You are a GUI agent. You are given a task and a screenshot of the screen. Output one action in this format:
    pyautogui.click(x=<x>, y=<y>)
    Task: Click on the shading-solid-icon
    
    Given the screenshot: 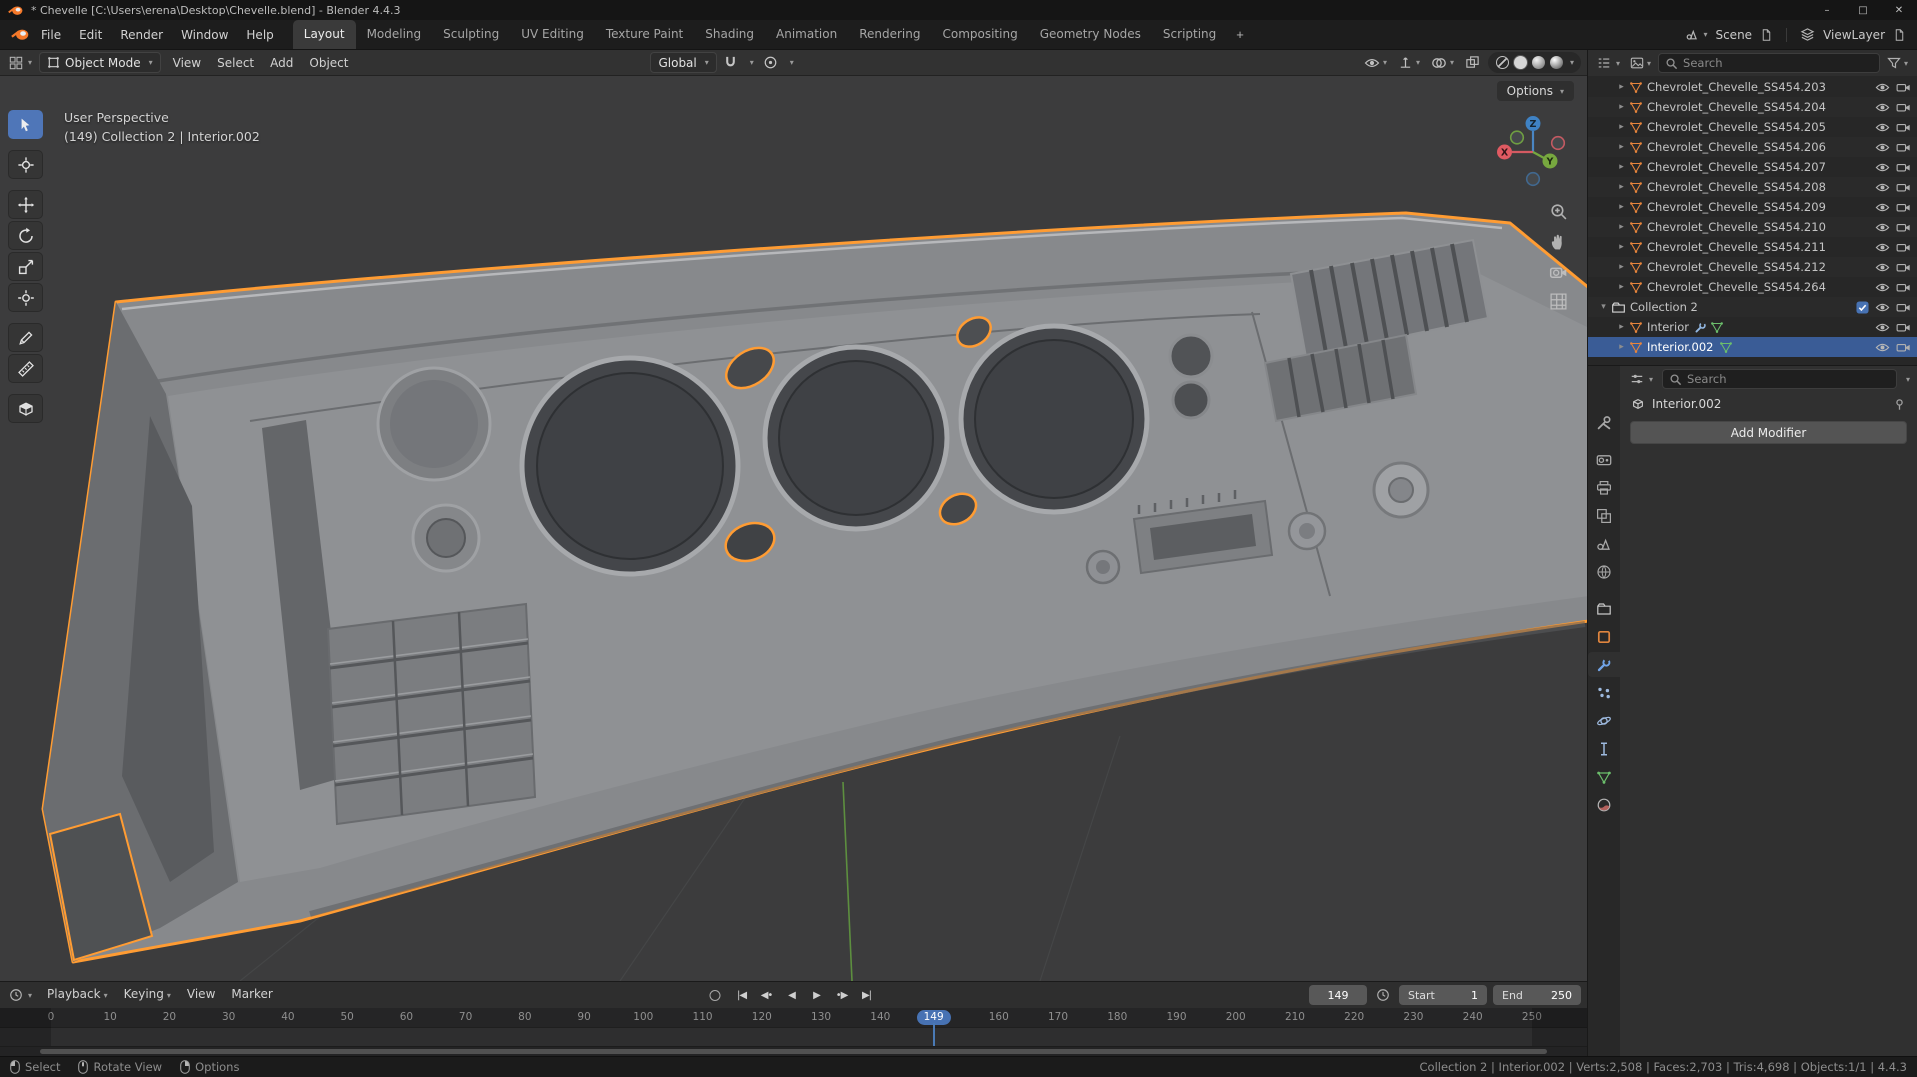 What is the action you would take?
    pyautogui.click(x=1520, y=62)
    